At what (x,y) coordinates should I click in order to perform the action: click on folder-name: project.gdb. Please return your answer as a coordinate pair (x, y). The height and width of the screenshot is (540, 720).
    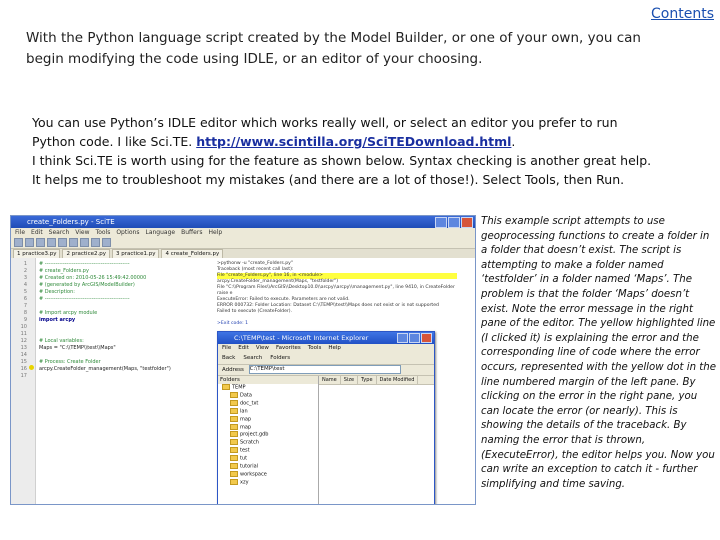
    Looking at the image, I should click on (254, 434).